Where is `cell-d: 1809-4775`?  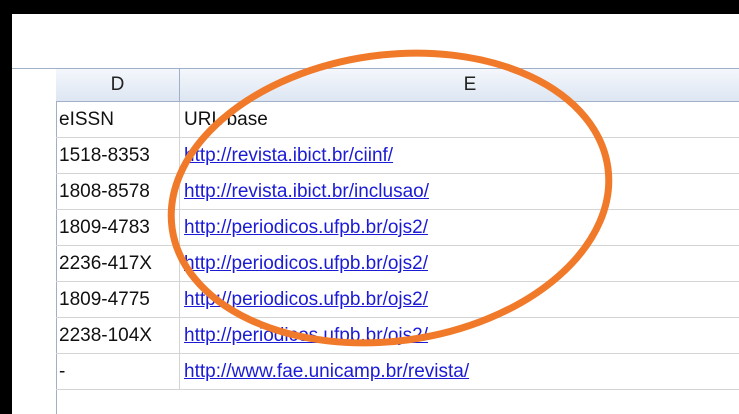 cell-d: 1809-4775 is located at coordinates (118, 300).